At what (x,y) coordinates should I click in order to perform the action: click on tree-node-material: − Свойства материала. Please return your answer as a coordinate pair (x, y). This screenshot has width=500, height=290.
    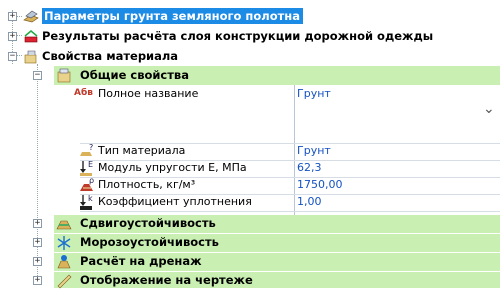
    Looking at the image, I should click on (250, 56).